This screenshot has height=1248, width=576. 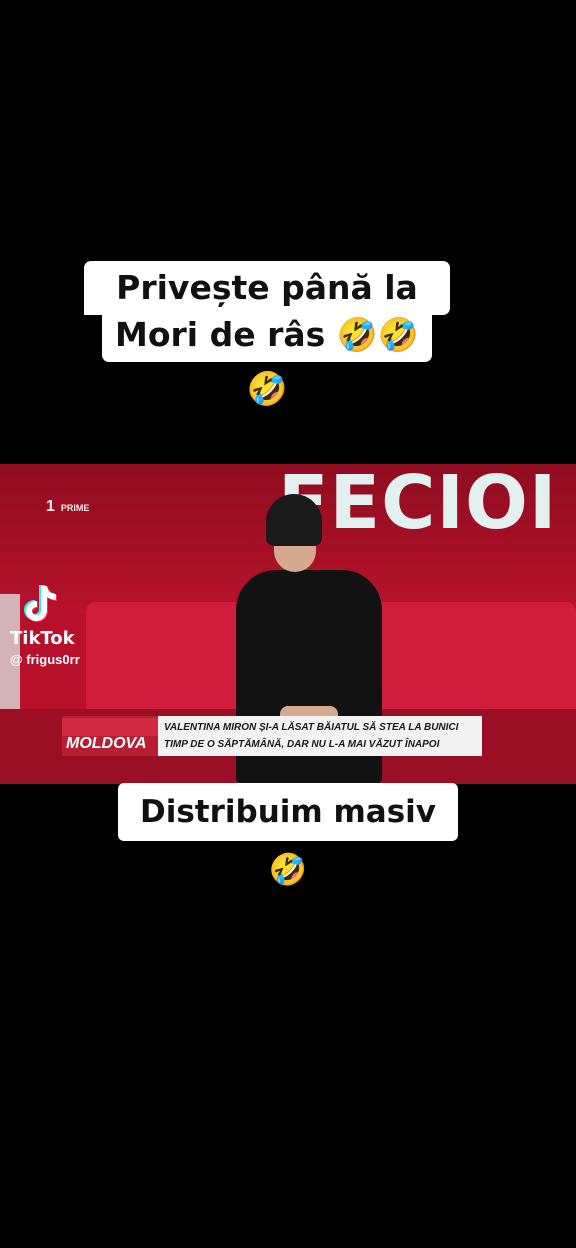 I want to click on laughing-emoji-icon: 🤣, so click(x=288, y=870).